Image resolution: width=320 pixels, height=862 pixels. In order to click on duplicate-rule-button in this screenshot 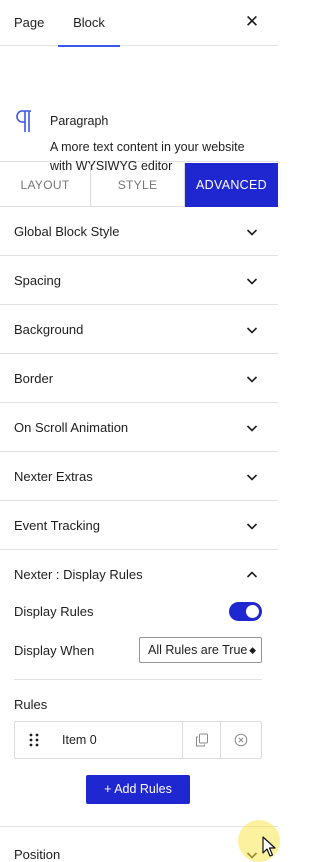, I will do `click(201, 740)`.